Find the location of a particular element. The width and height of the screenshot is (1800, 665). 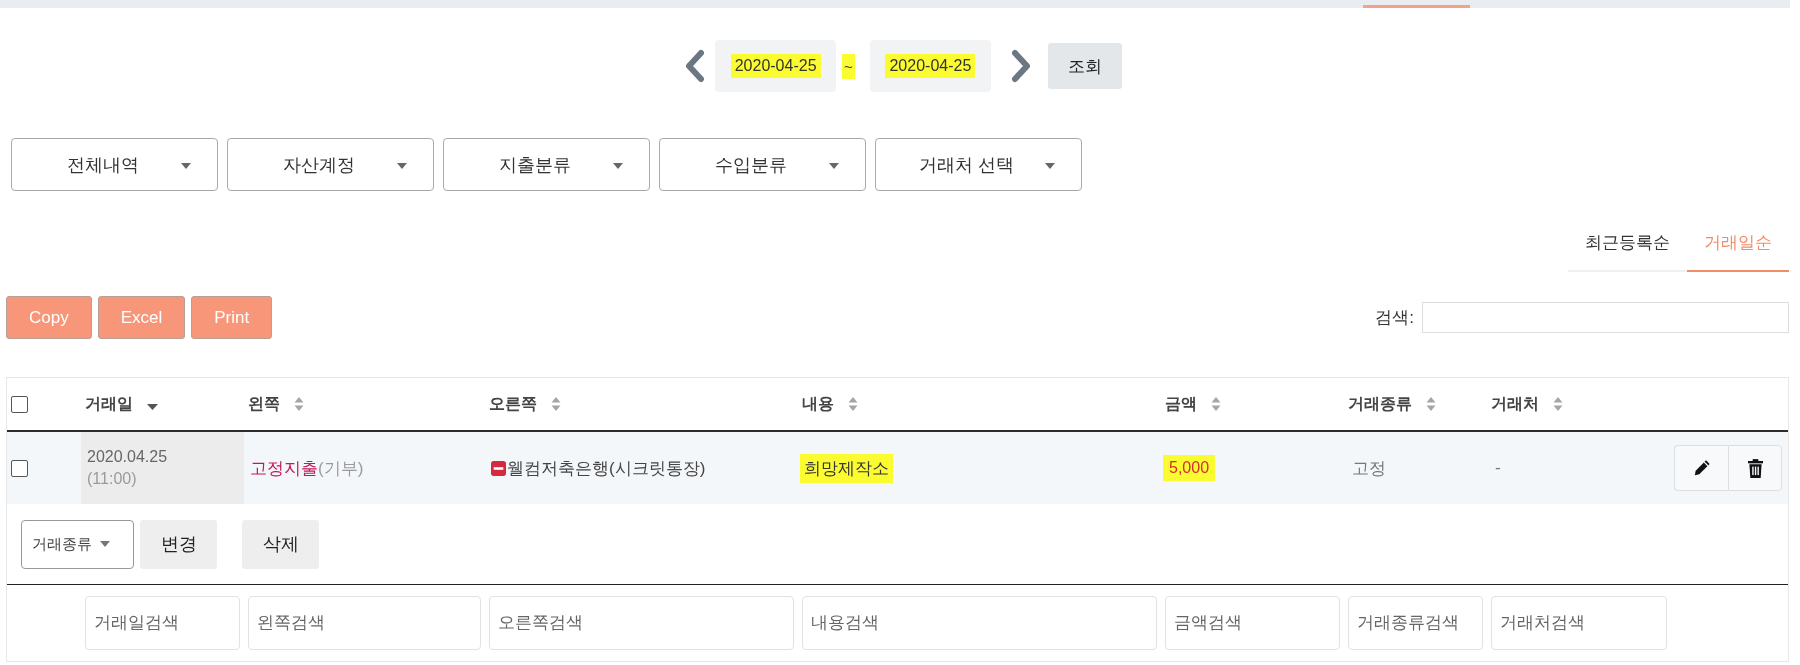

search-field is located at coordinates (1605, 317).